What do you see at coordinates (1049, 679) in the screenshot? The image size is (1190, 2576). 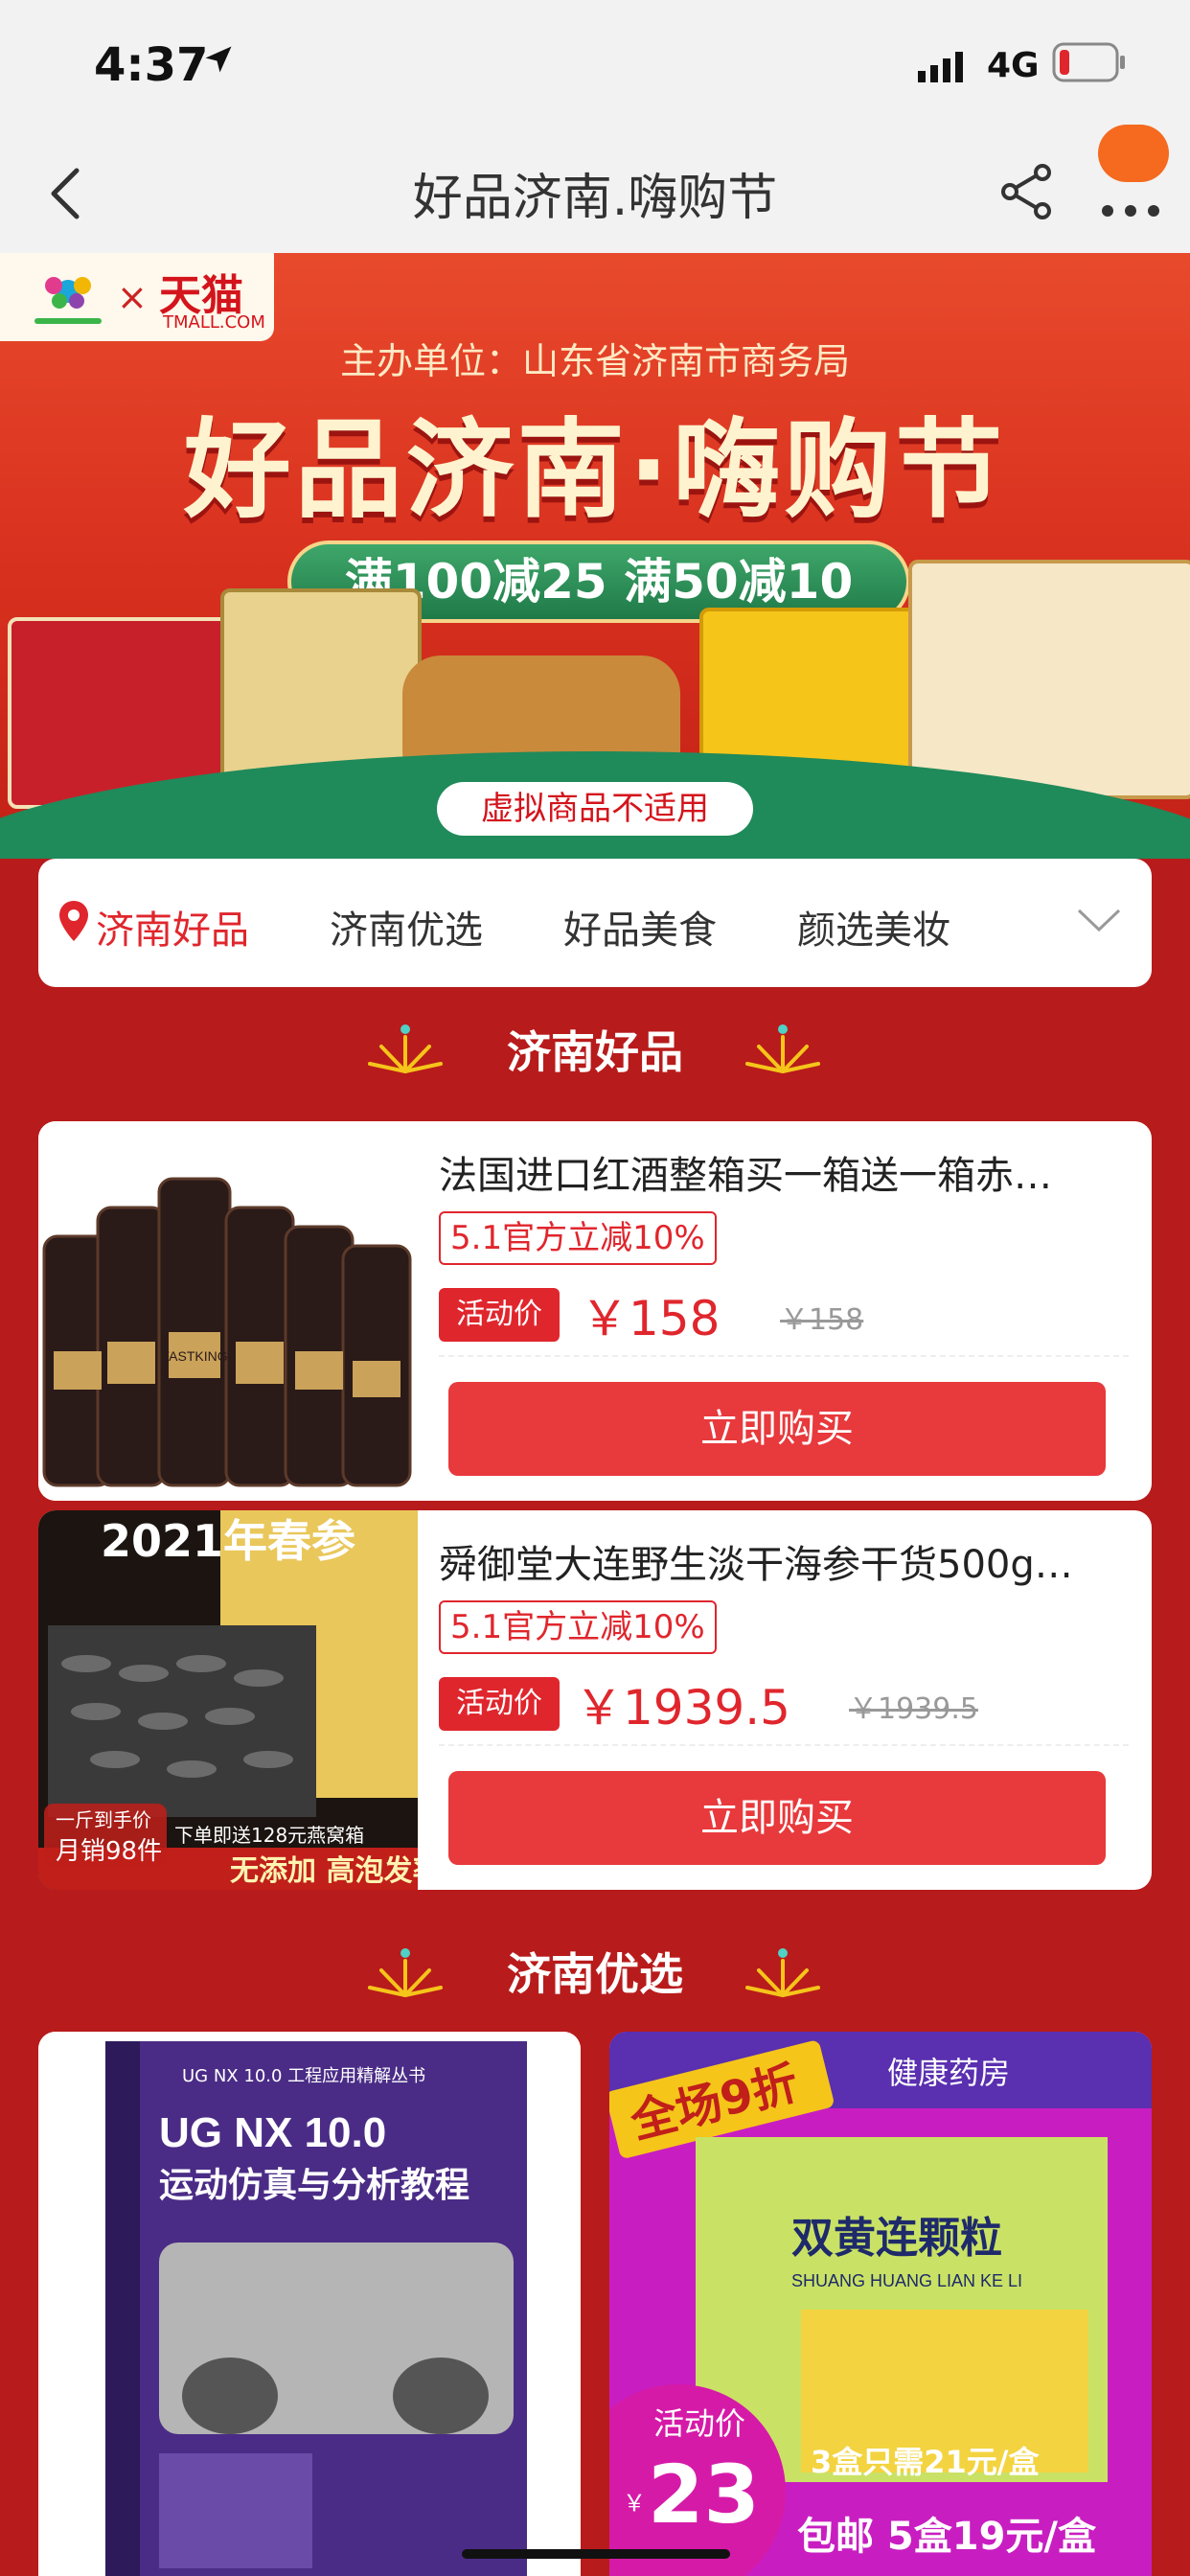 I see `product-box-sesame-cake` at bounding box center [1049, 679].